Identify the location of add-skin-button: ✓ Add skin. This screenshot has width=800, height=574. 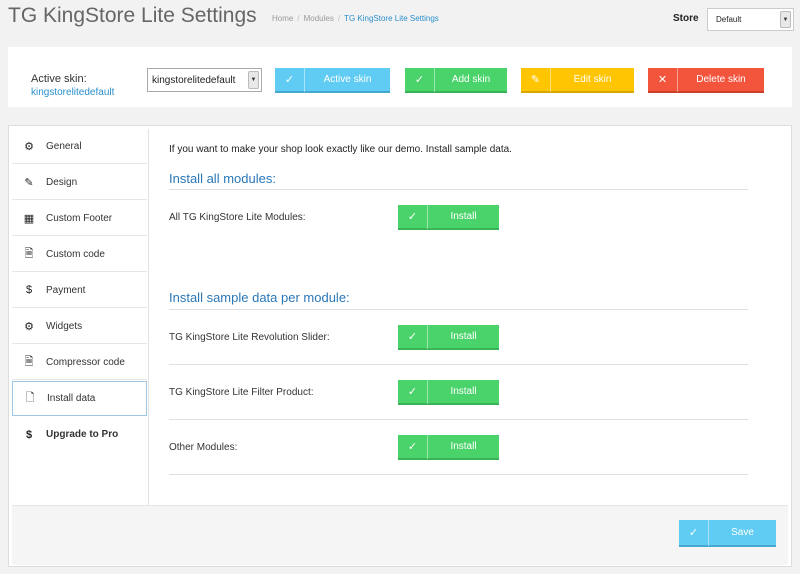
(456, 80).